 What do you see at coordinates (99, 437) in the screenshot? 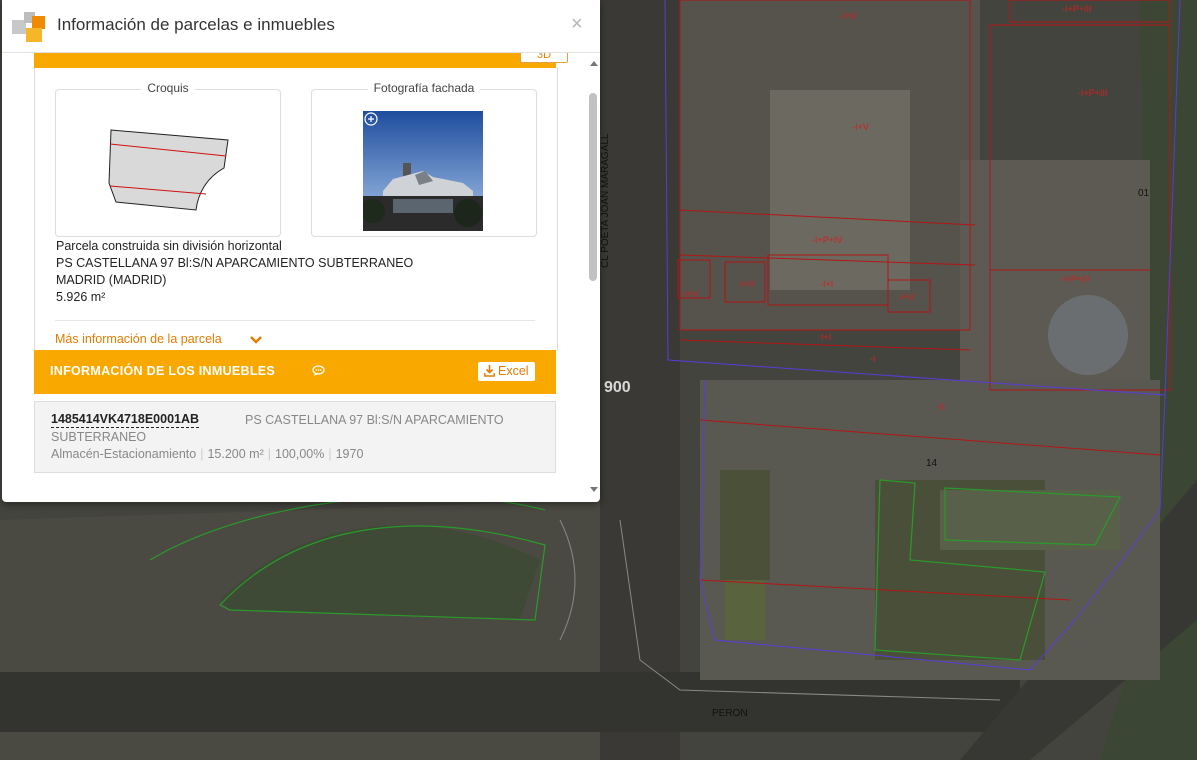
I see `inmueble-address-continued: SUBTERRANEO` at bounding box center [99, 437].